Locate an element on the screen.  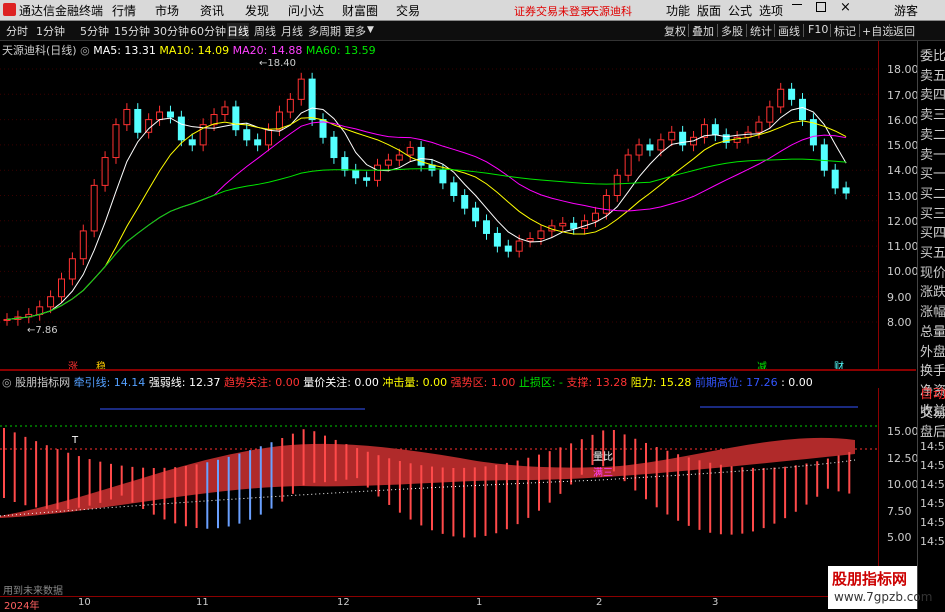
menu-market: 市场 is located at coordinates (167, 10).